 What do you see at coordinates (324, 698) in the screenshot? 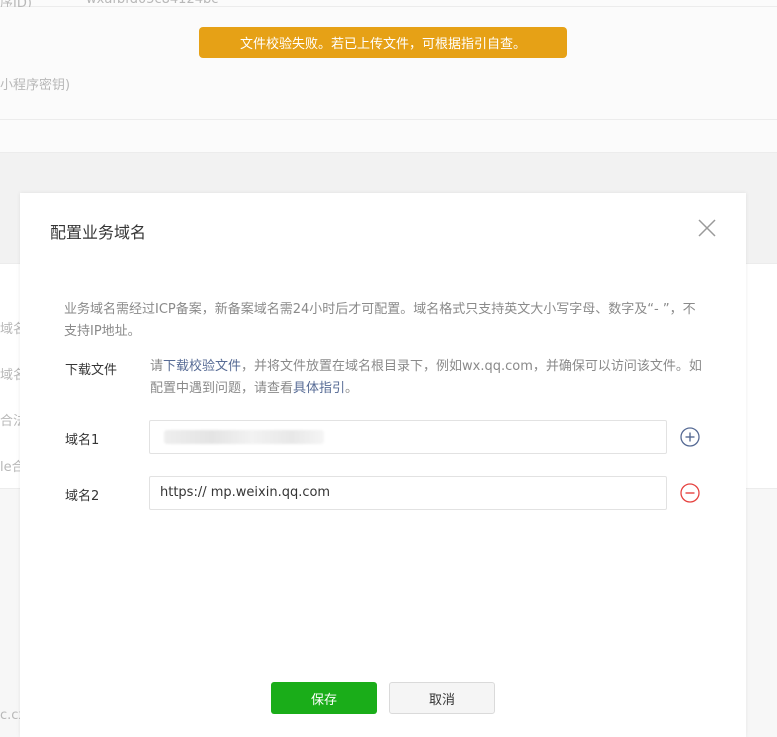
I see `save-button: 保存` at bounding box center [324, 698].